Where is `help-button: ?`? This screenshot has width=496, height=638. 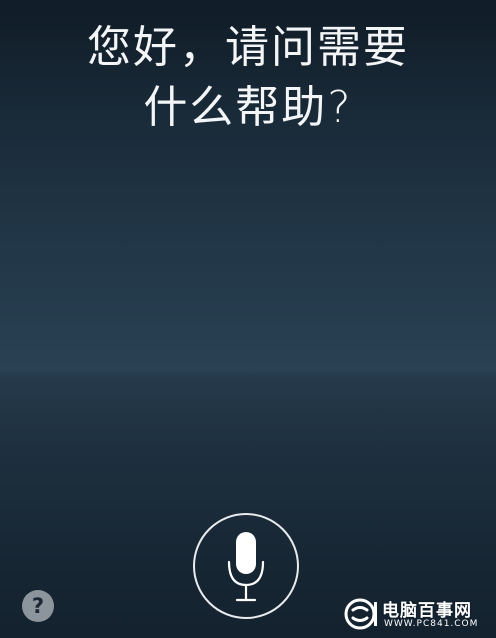 help-button: ? is located at coordinates (38, 606).